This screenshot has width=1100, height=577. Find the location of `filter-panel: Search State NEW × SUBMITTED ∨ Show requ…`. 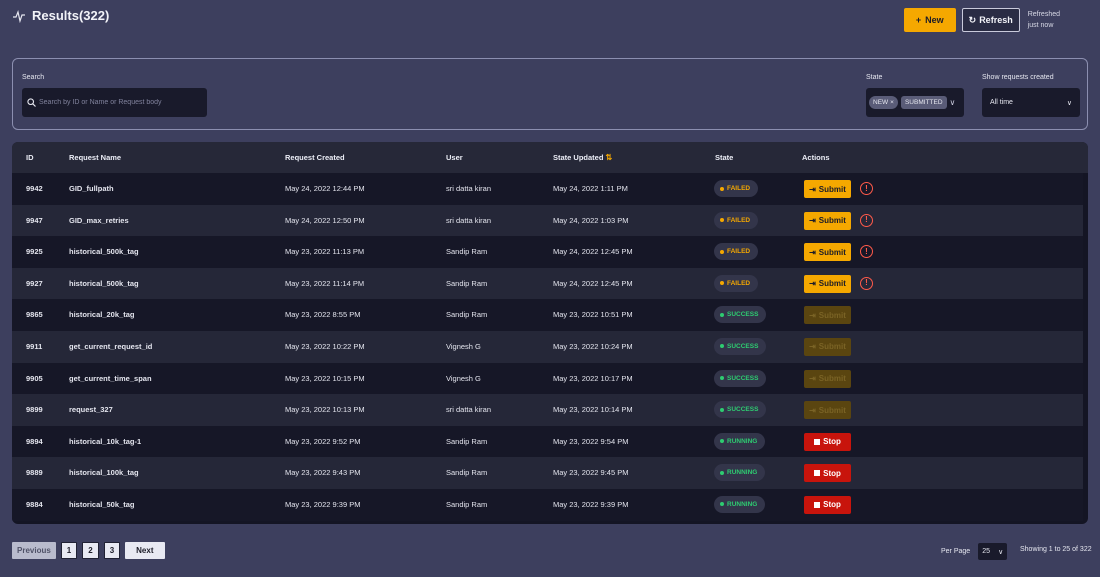

filter-panel: Search State NEW × SUBMITTED ∨ Show requ… is located at coordinates (550, 94).